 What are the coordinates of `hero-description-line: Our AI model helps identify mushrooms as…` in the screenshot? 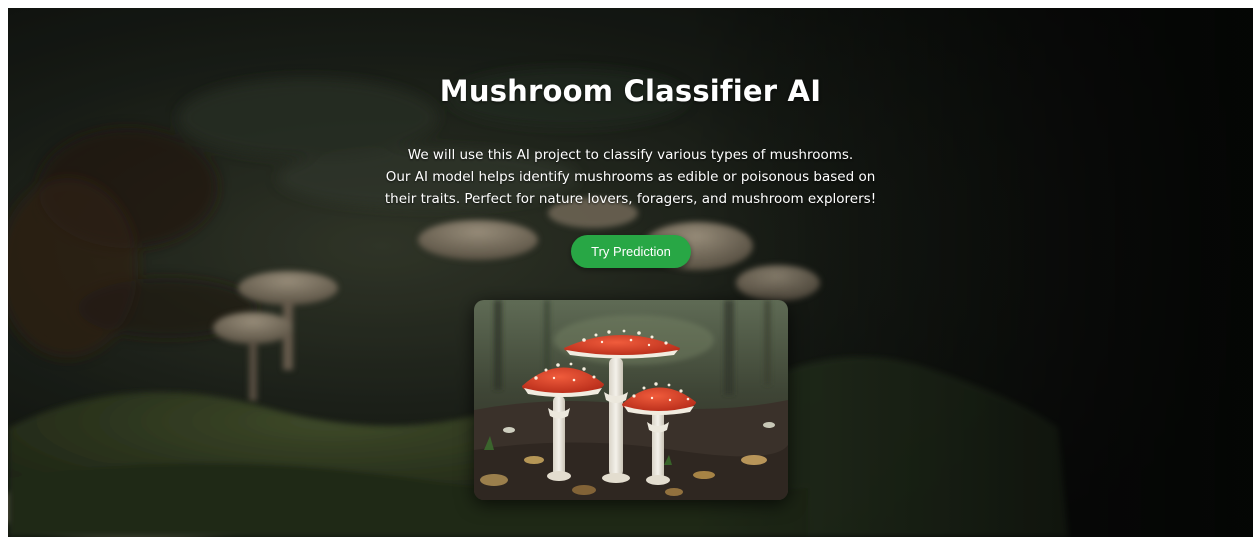 It's located at (630, 177).